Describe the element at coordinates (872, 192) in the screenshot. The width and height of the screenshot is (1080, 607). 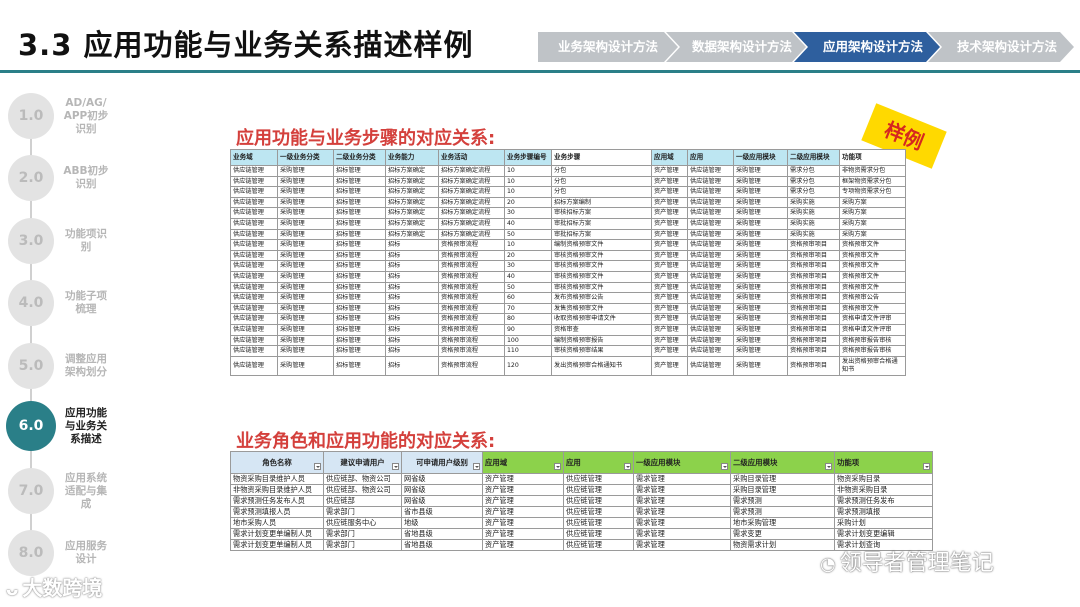
I see `table-cell: 专项物资需求分包` at that location.